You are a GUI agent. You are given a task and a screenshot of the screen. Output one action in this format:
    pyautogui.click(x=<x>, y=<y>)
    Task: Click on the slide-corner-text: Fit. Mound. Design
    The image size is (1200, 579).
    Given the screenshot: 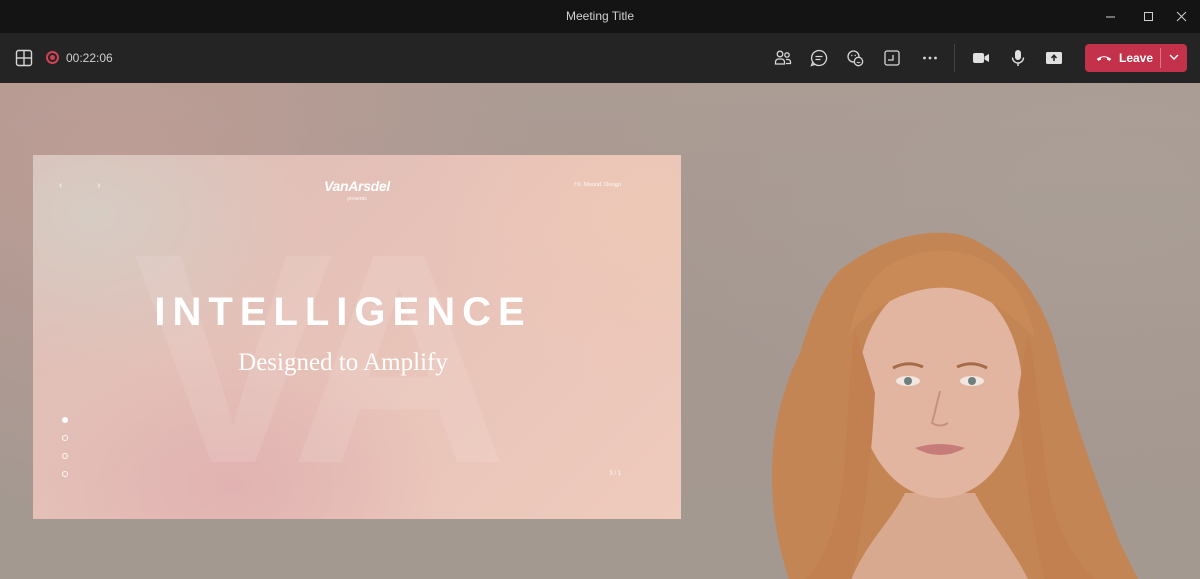 What is the action you would take?
    pyautogui.click(x=597, y=185)
    